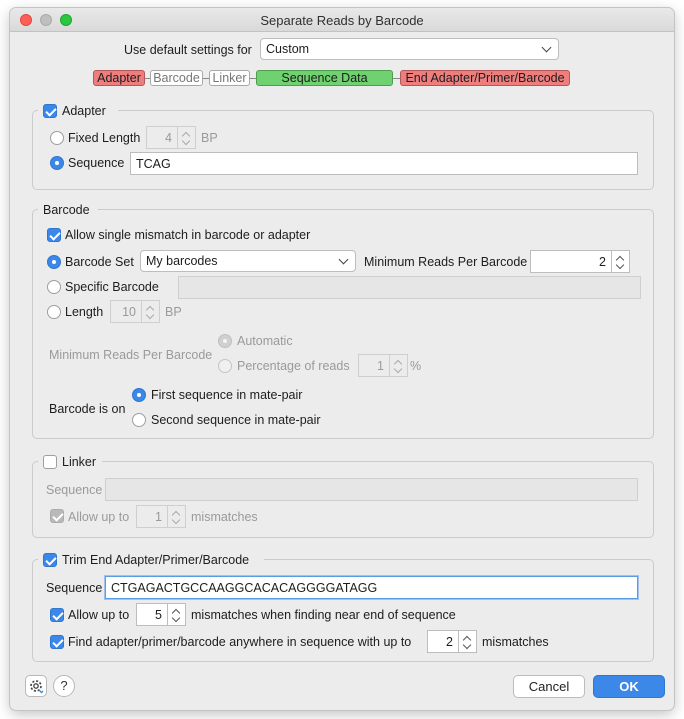  Describe the element at coordinates (209, 138) in the screenshot. I see `fixed-length-unit: BP` at that location.